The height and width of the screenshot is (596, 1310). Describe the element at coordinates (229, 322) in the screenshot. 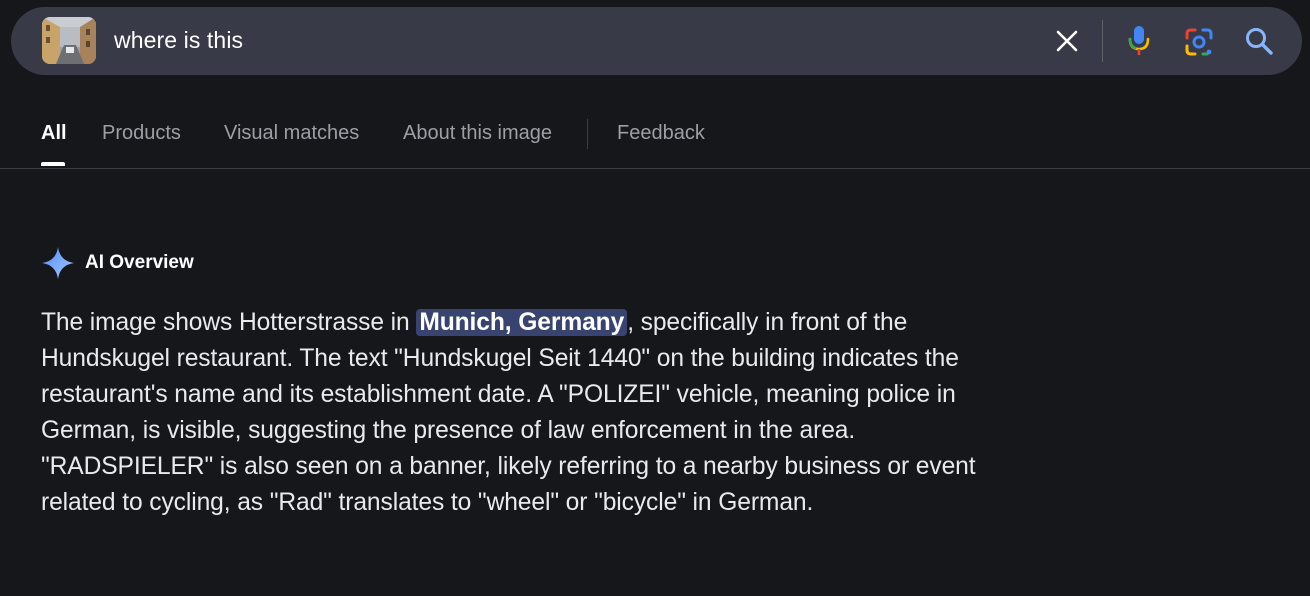

I see `ai-text-before: The image shows Hotterstrasse in` at that location.